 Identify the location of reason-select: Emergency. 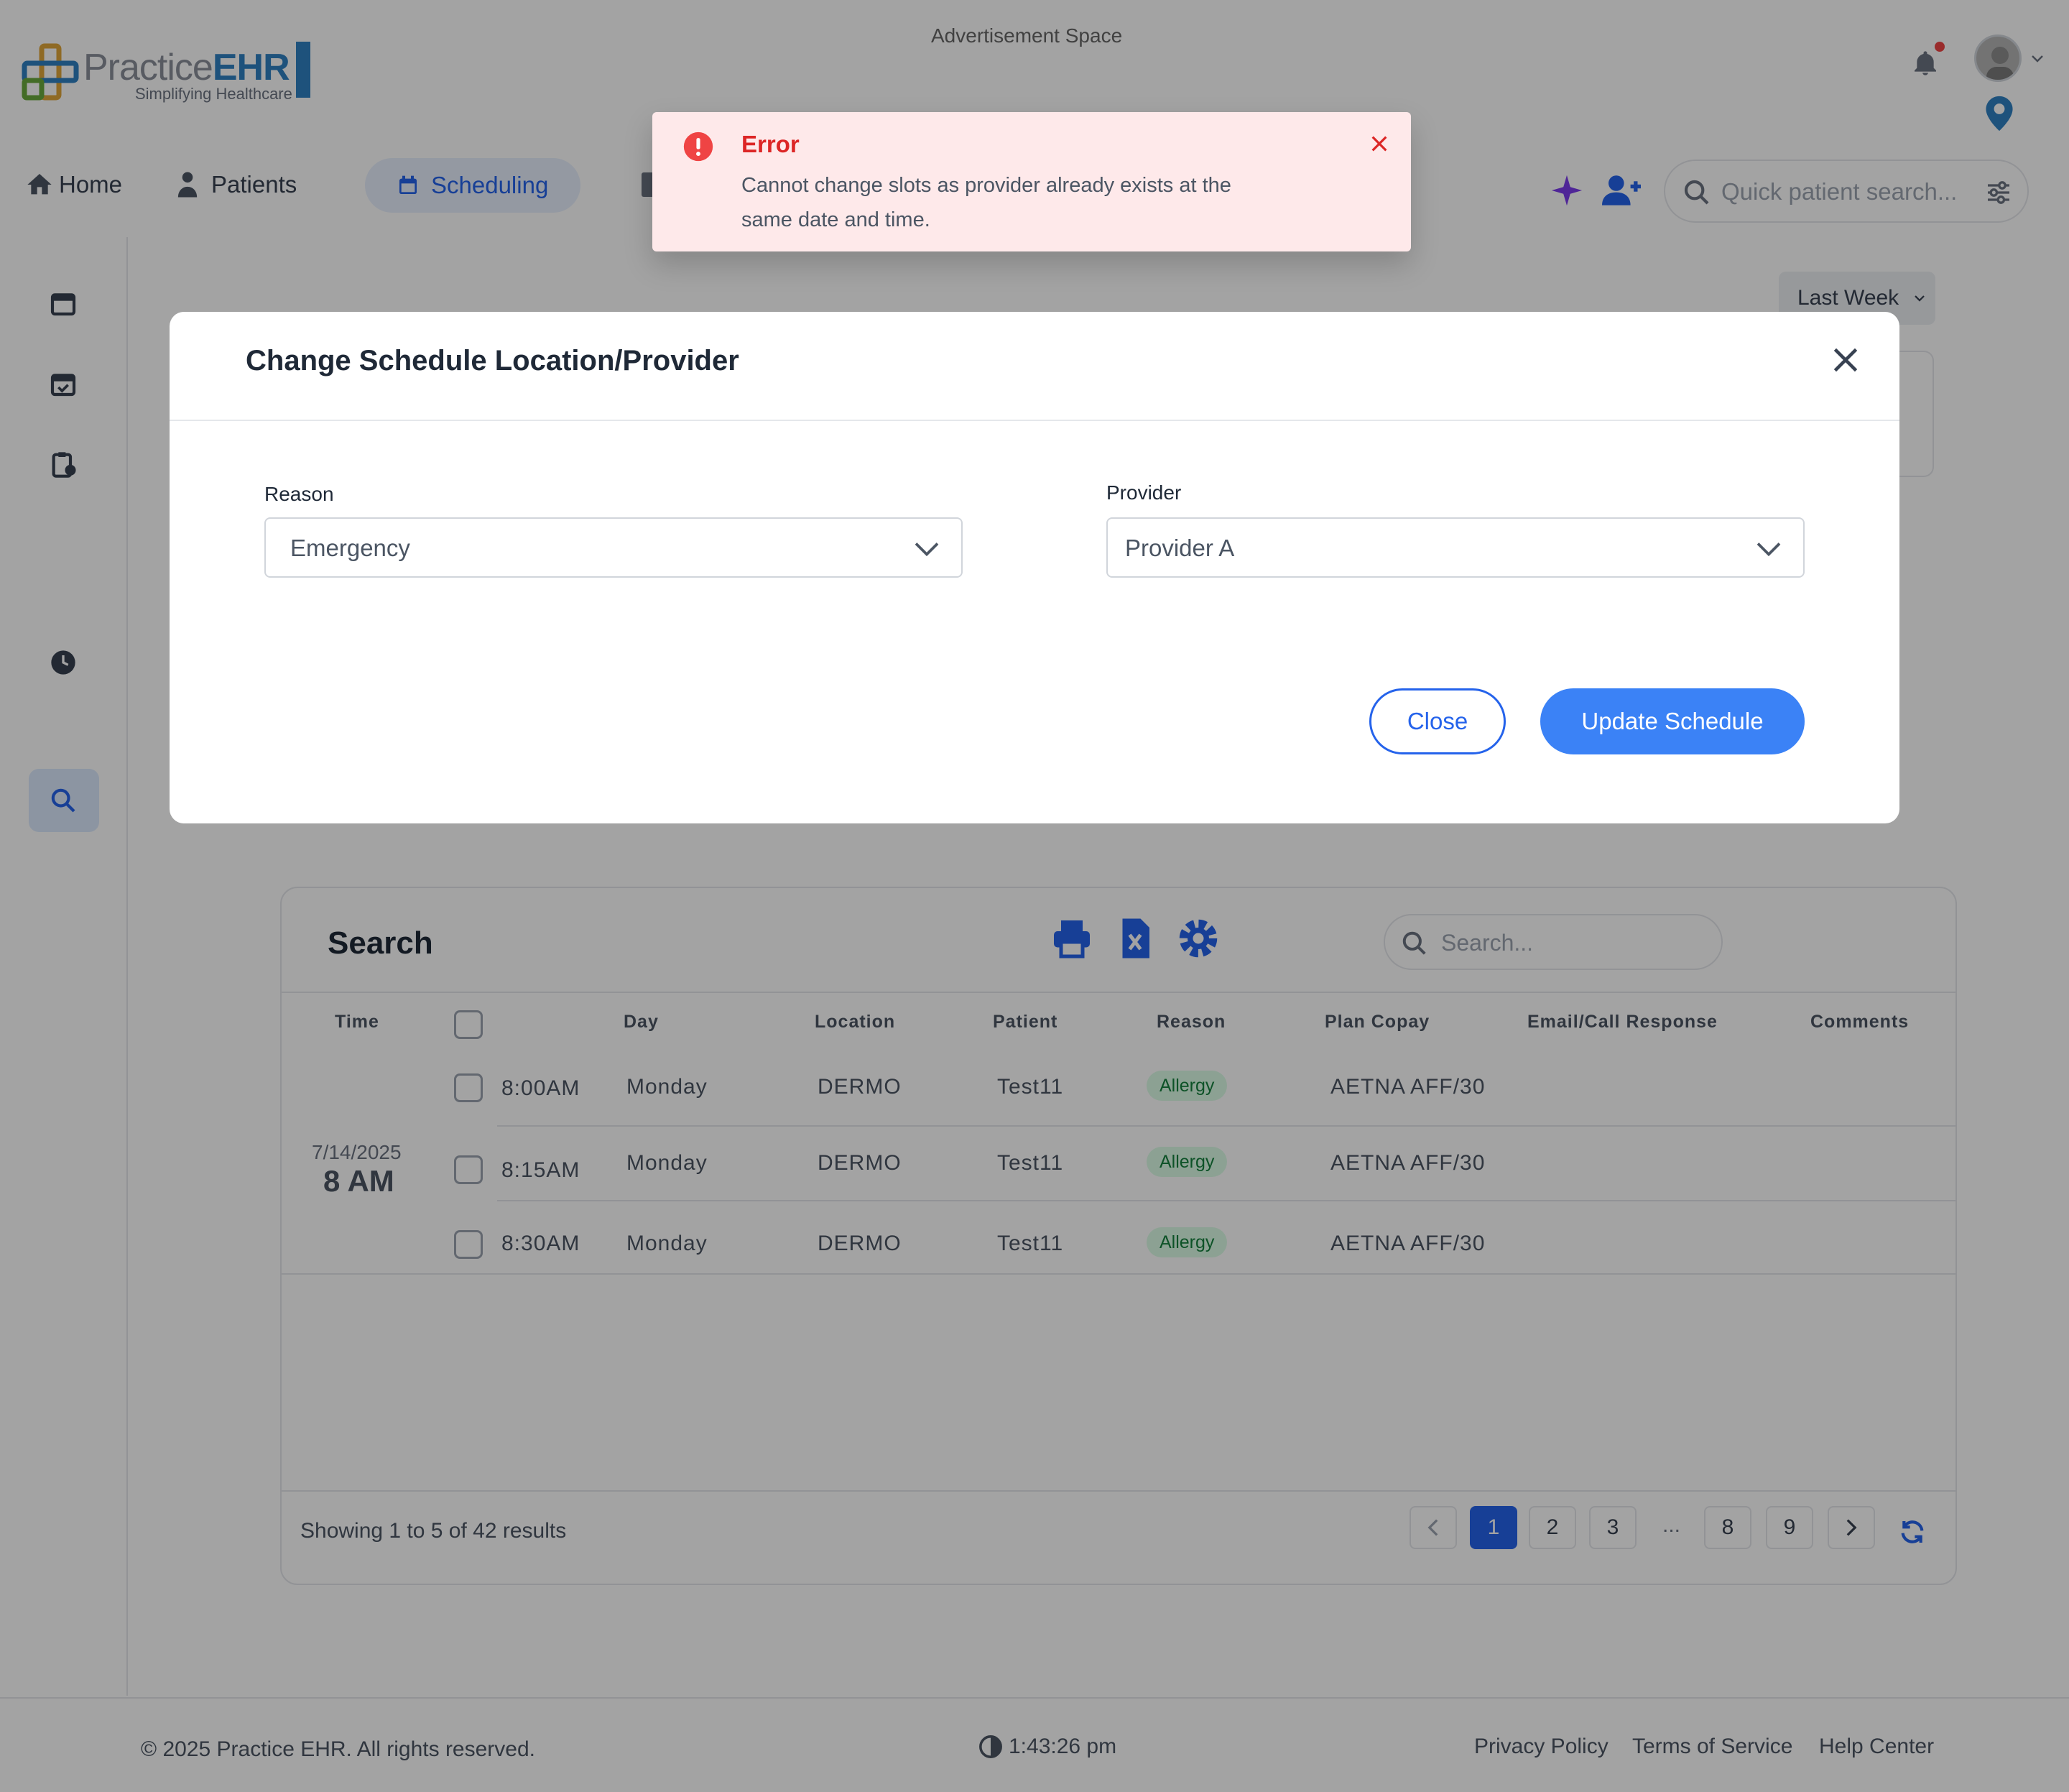
(613, 547).